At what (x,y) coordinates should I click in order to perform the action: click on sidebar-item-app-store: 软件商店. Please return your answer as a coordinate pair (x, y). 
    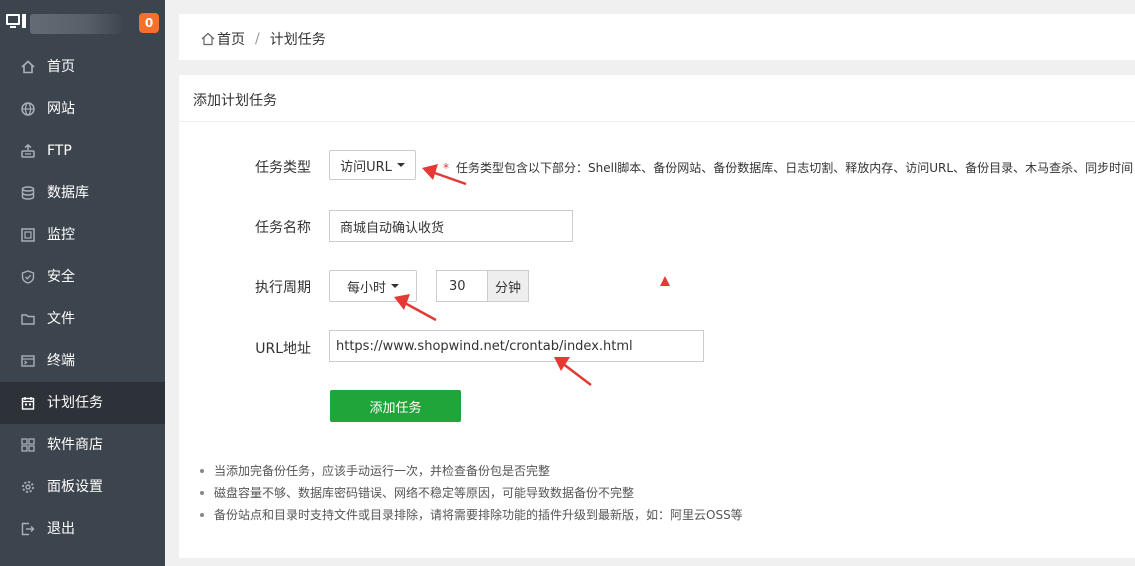
    Looking at the image, I should click on (82, 445).